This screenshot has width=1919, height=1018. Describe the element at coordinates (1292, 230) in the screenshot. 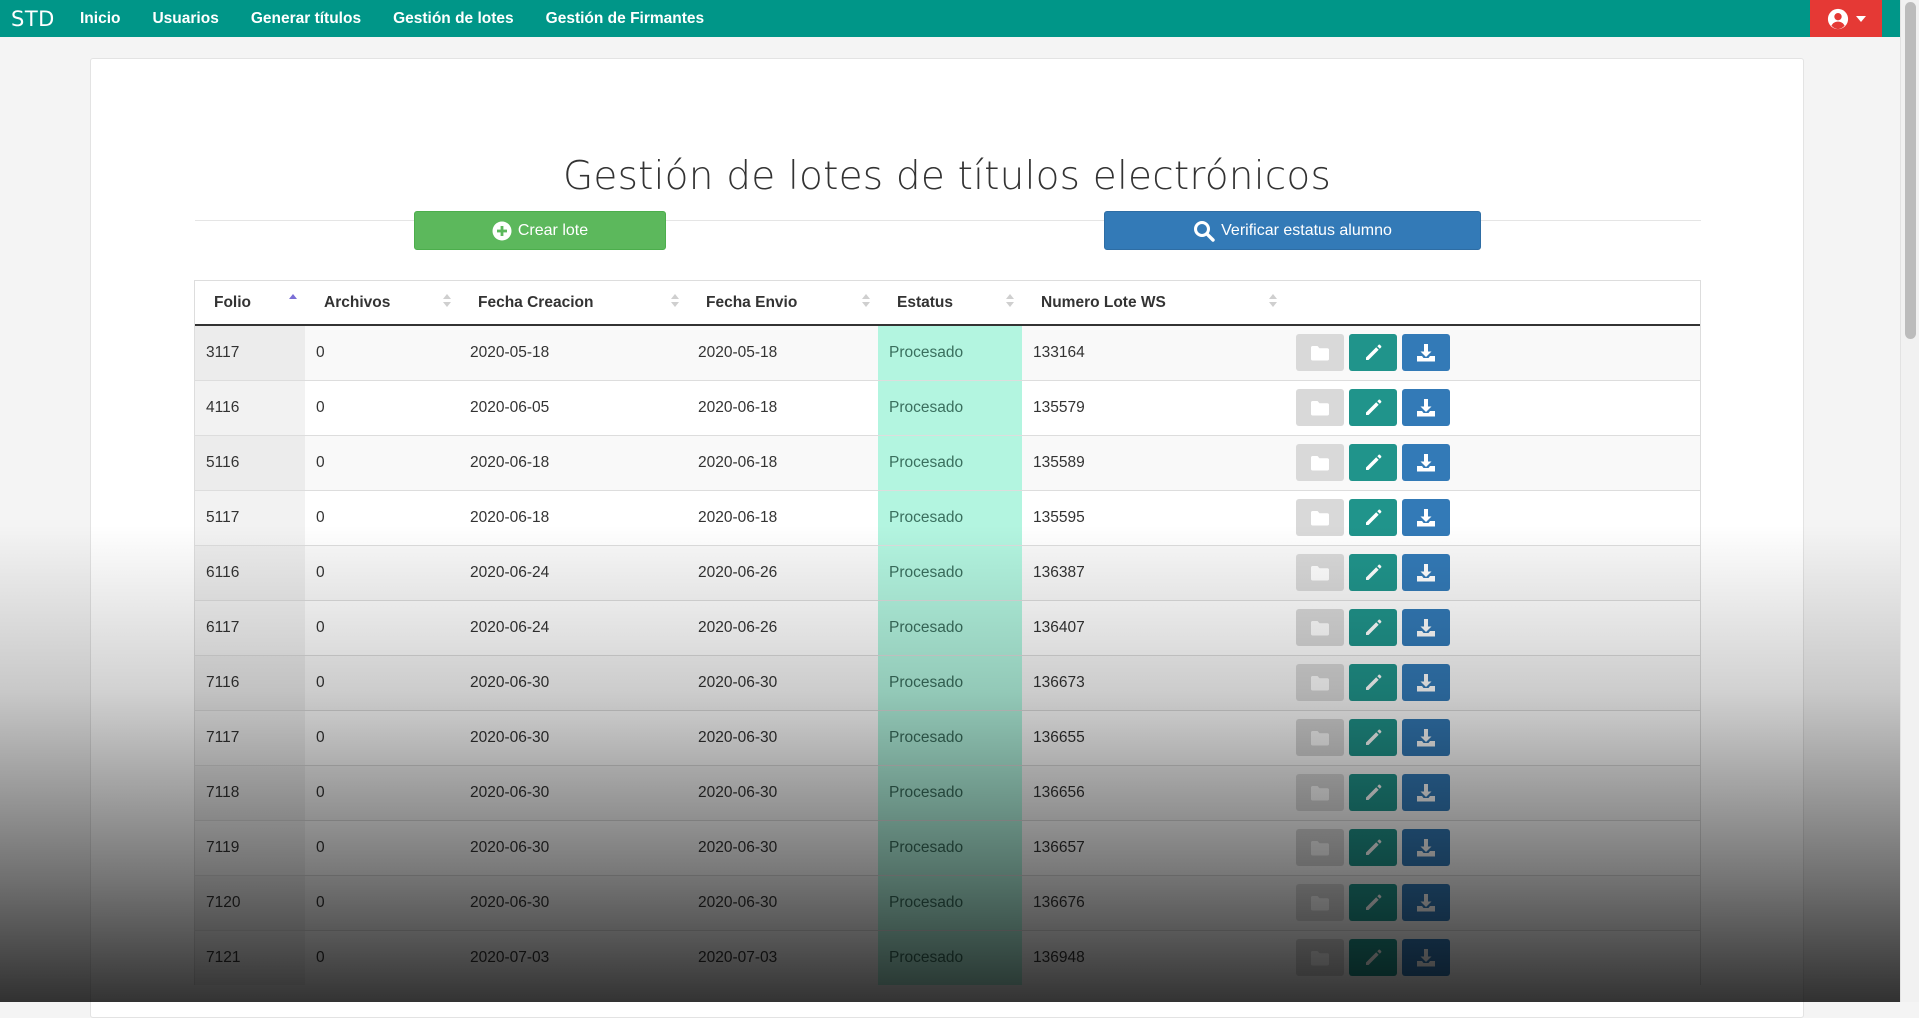

I see `verify-student-status-button: Verificar estatus alumno` at that location.